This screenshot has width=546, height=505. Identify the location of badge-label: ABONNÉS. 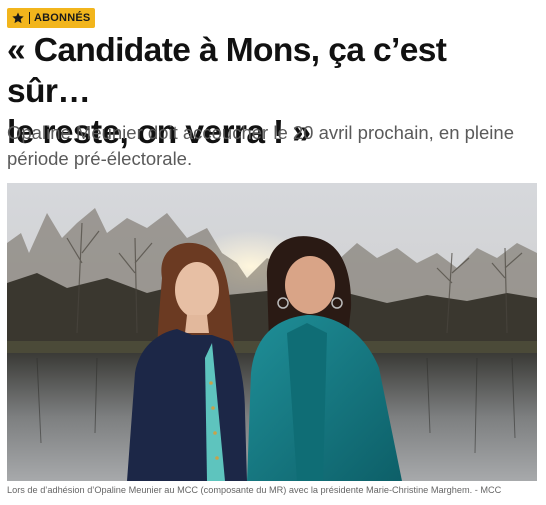
(62, 18).